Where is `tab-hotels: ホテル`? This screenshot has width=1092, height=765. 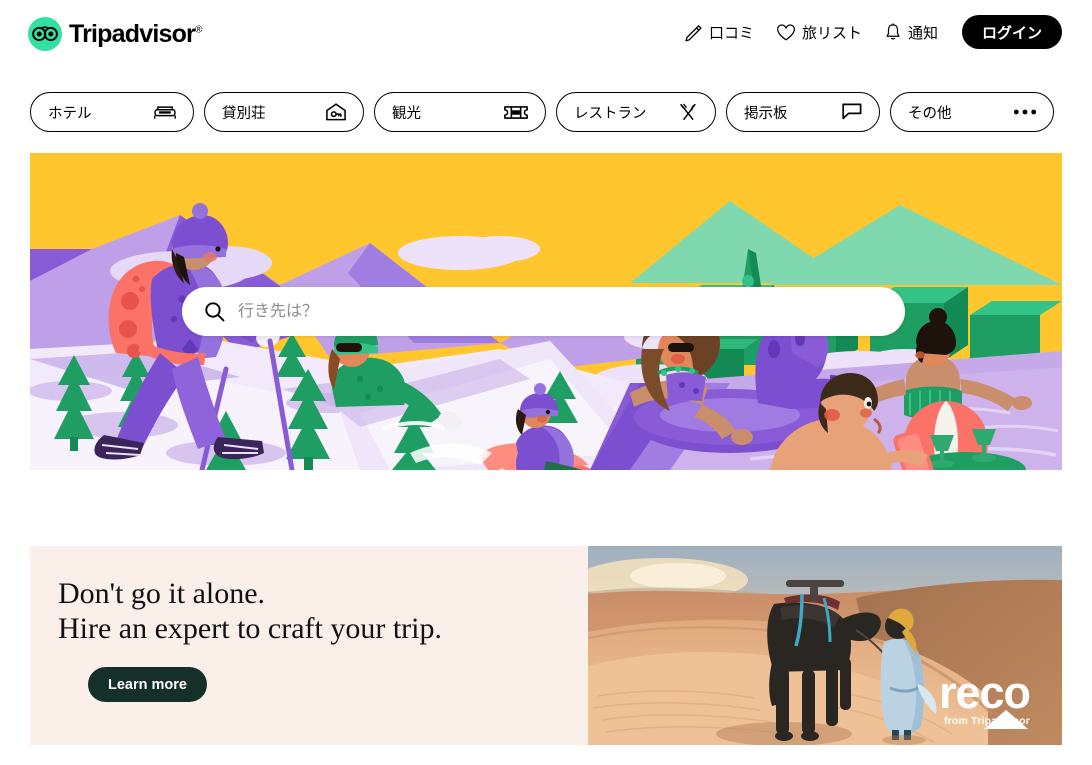 tab-hotels: ホテル is located at coordinates (112, 112).